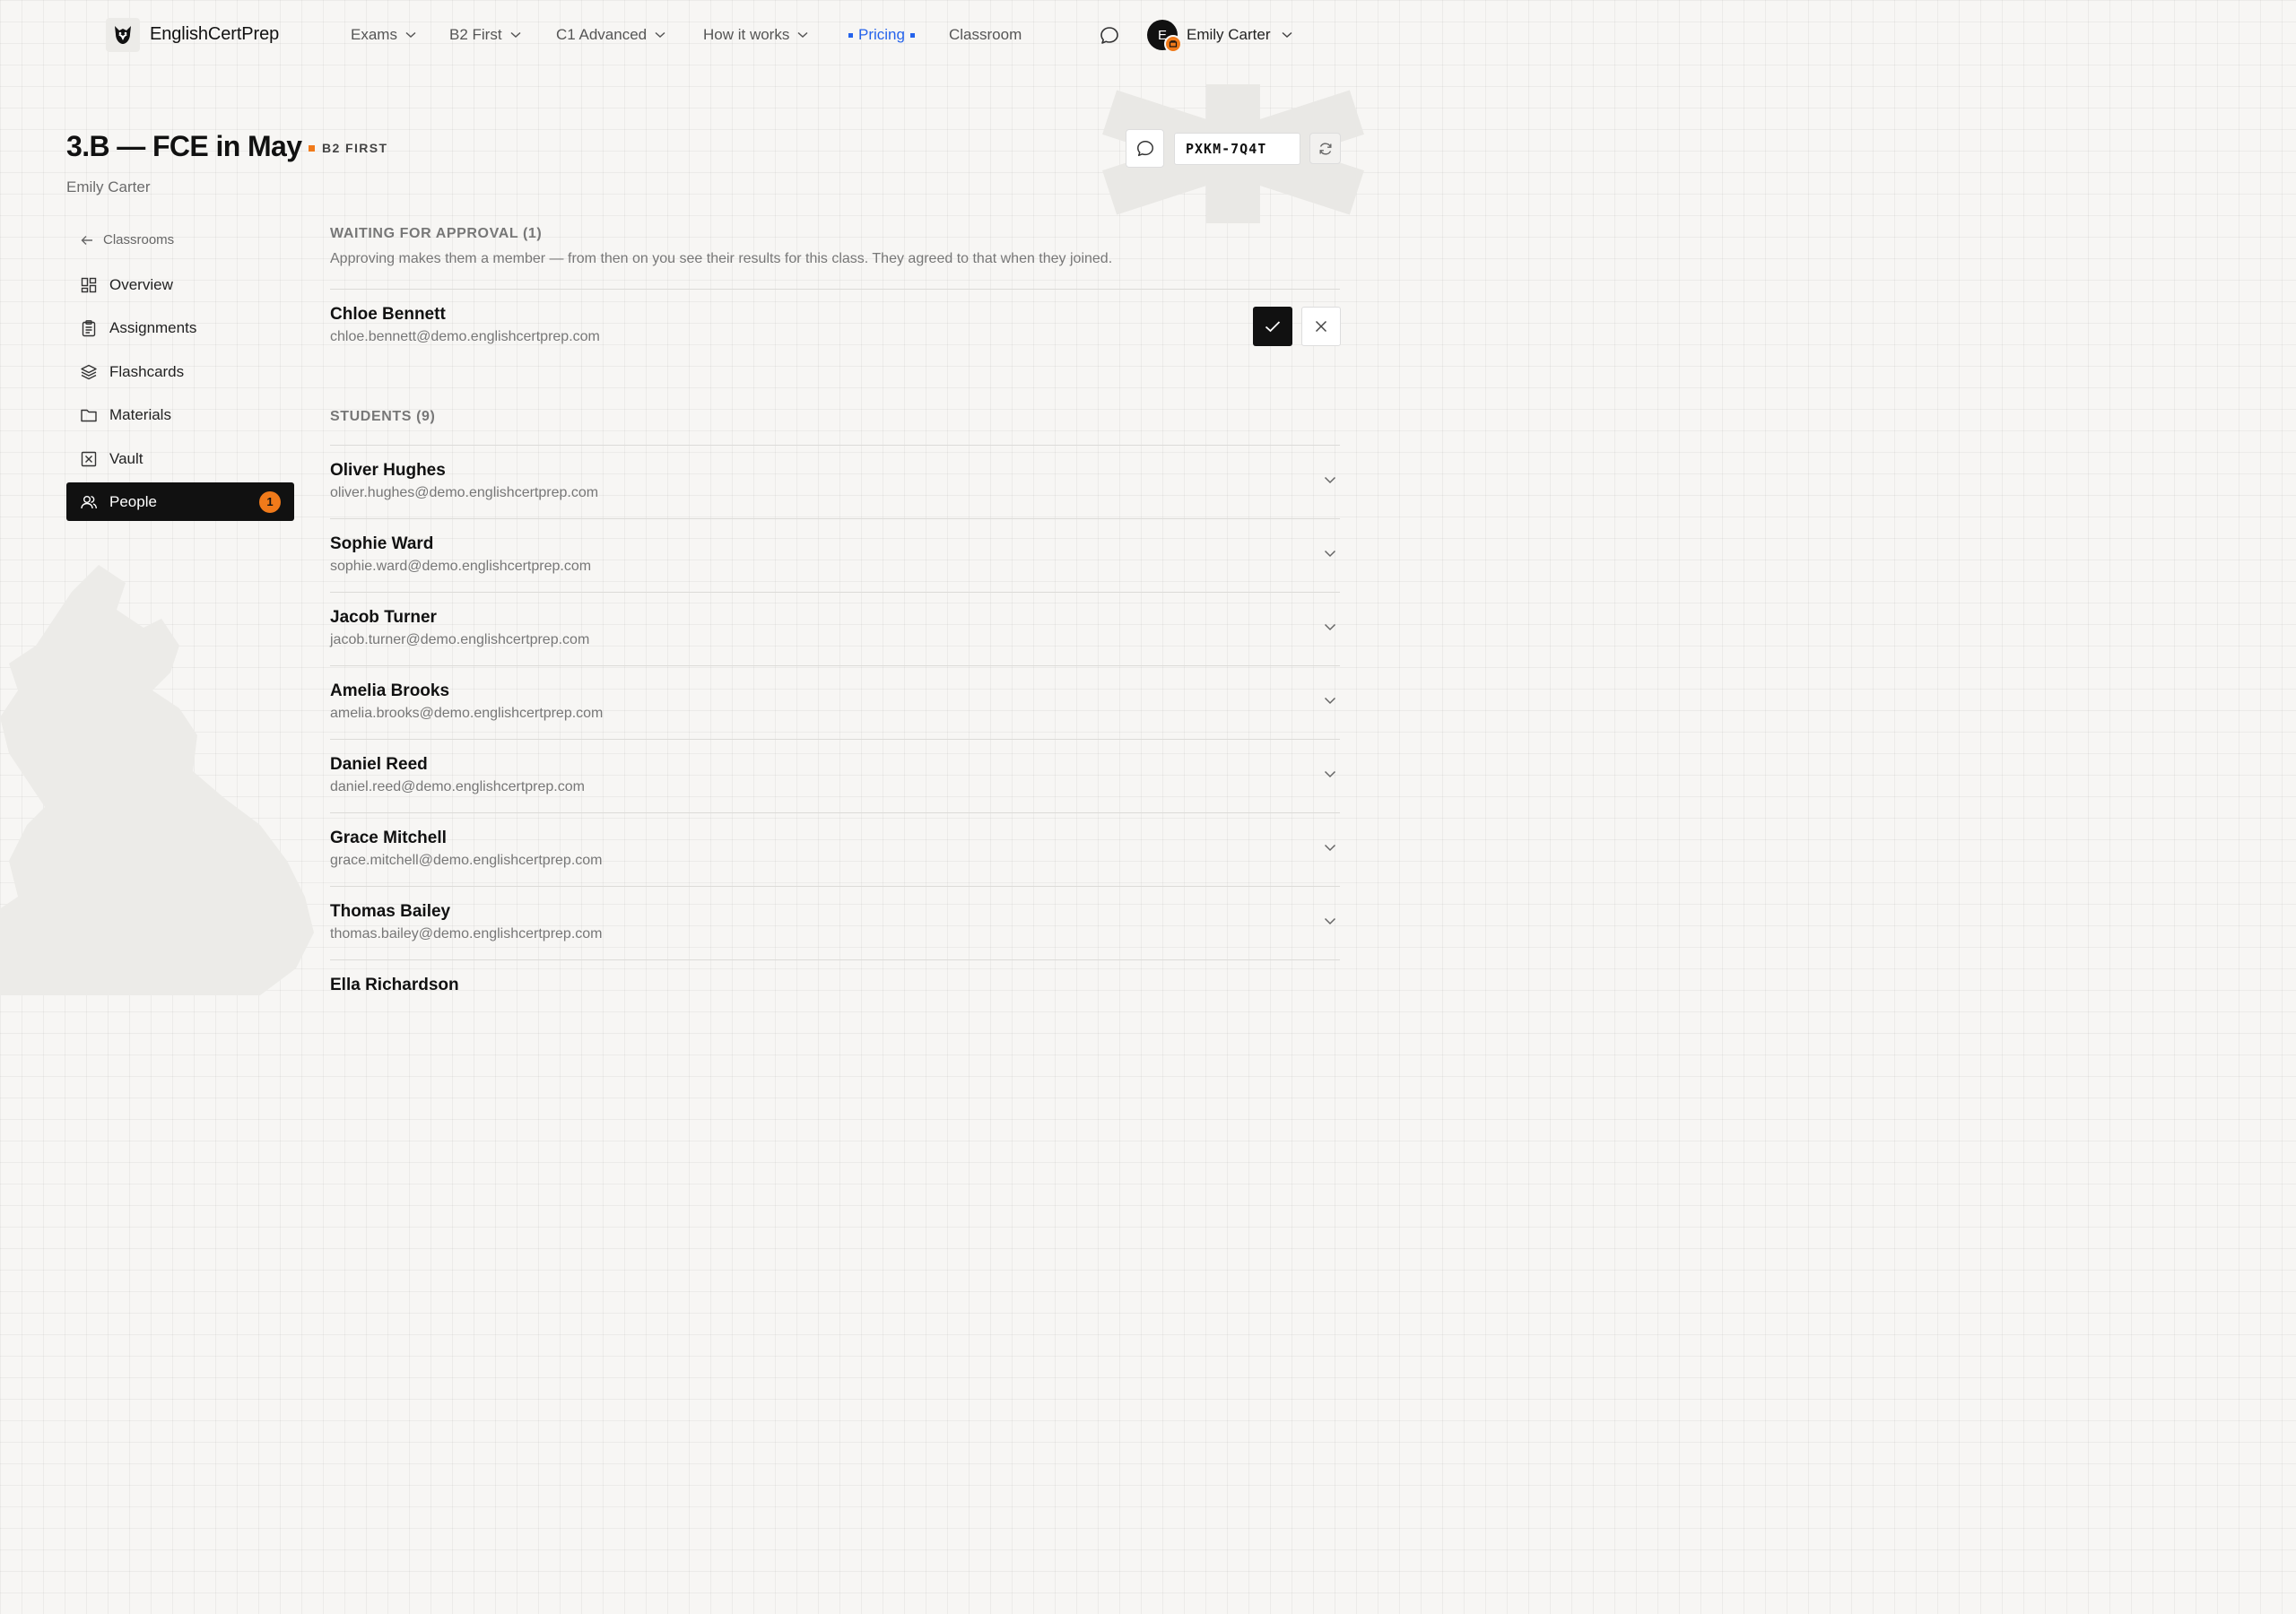 The image size is (2296, 1614). Describe the element at coordinates (466, 860) in the screenshot. I see `student-email: grace.mitchell@demo.englishcertprep.com` at that location.